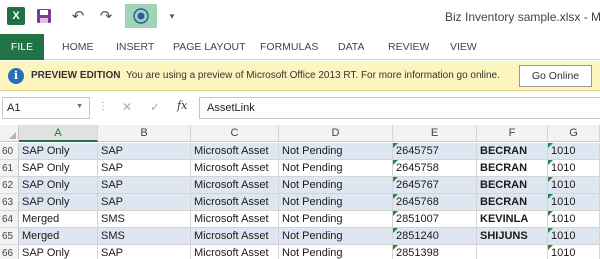 The height and width of the screenshot is (259, 600). I want to click on cell: 2645768, so click(435, 202).